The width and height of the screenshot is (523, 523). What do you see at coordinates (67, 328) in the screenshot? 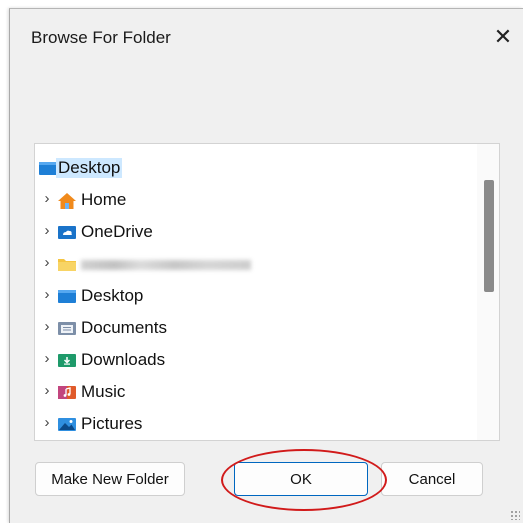
I see `documents-folder-icon` at bounding box center [67, 328].